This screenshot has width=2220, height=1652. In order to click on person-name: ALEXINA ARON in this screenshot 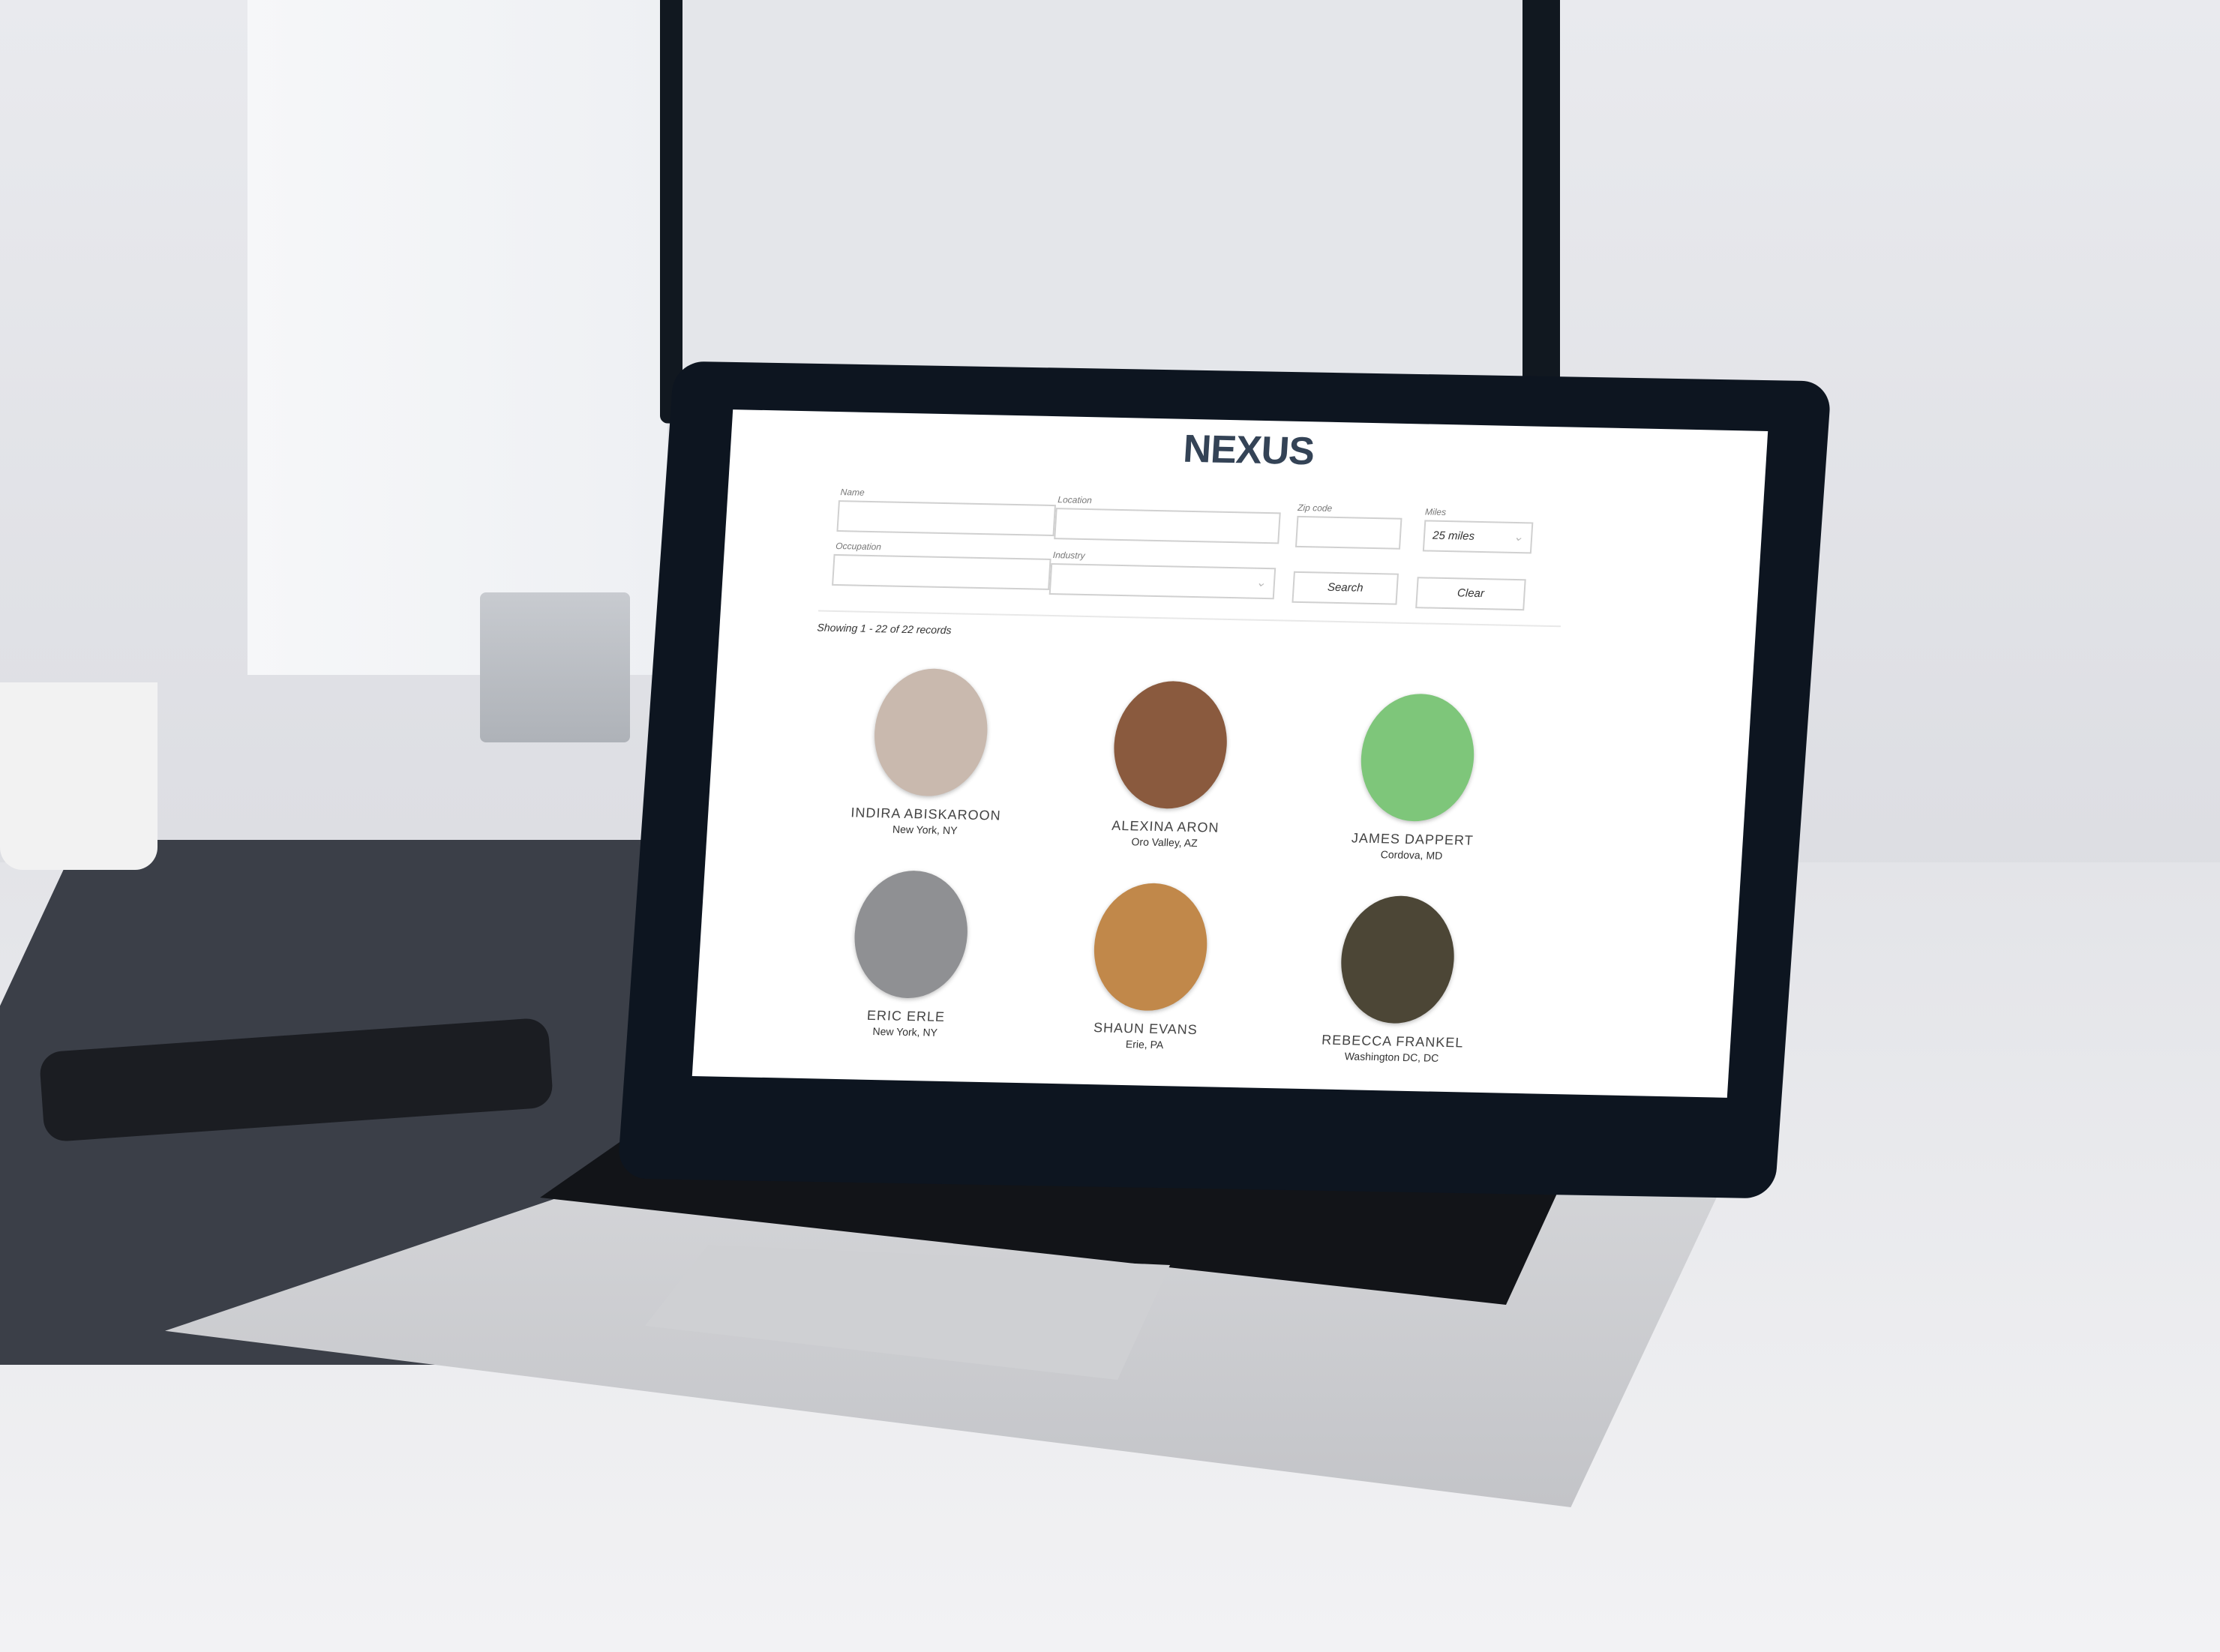, I will do `click(1165, 826)`.